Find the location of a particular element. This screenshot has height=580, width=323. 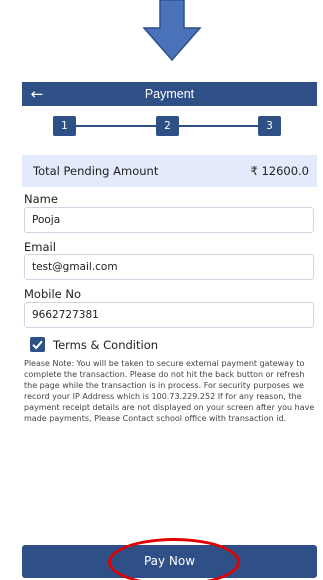

terms-label: Terms & Condition is located at coordinates (105, 345).